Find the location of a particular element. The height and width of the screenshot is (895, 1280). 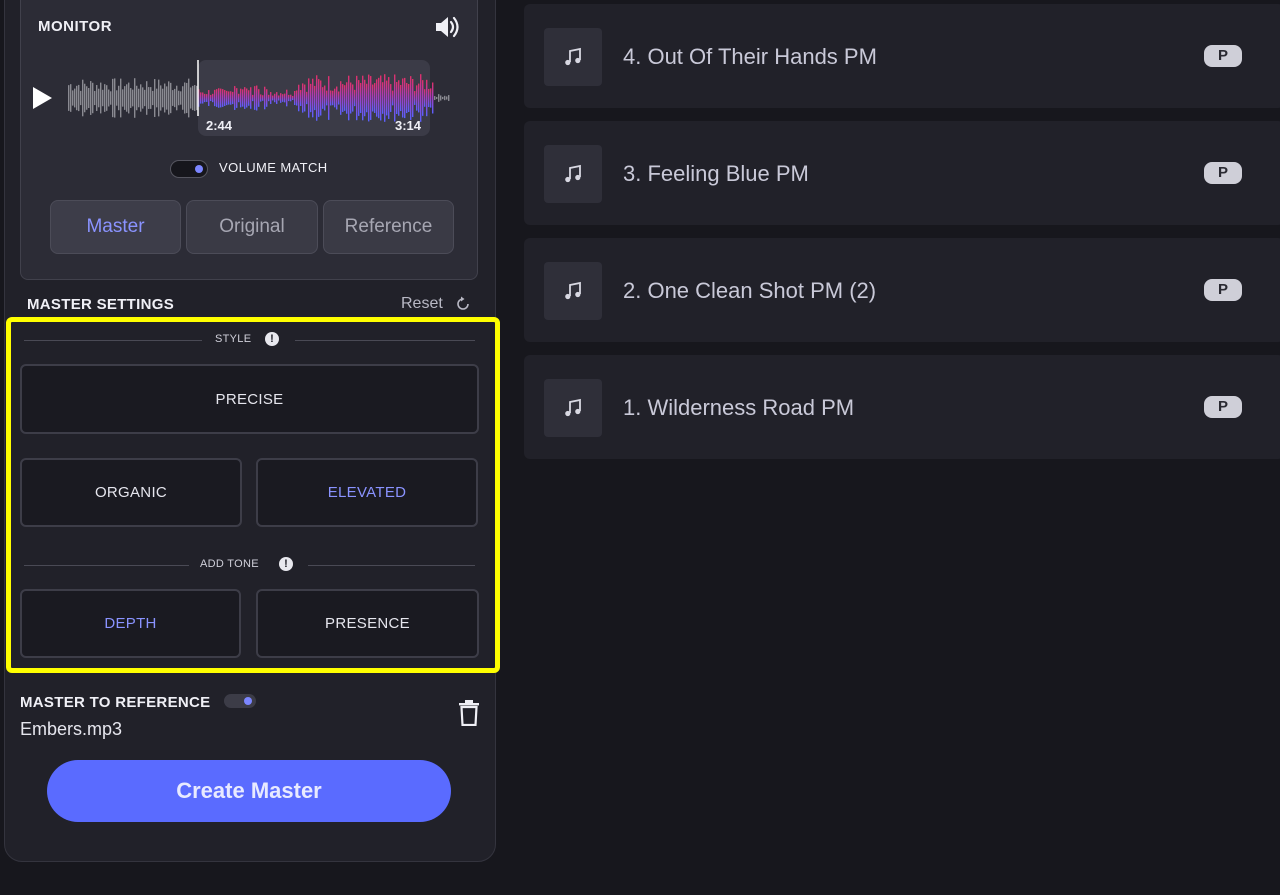

track-name: 3. Feeling Blue PM is located at coordinates (716, 173).